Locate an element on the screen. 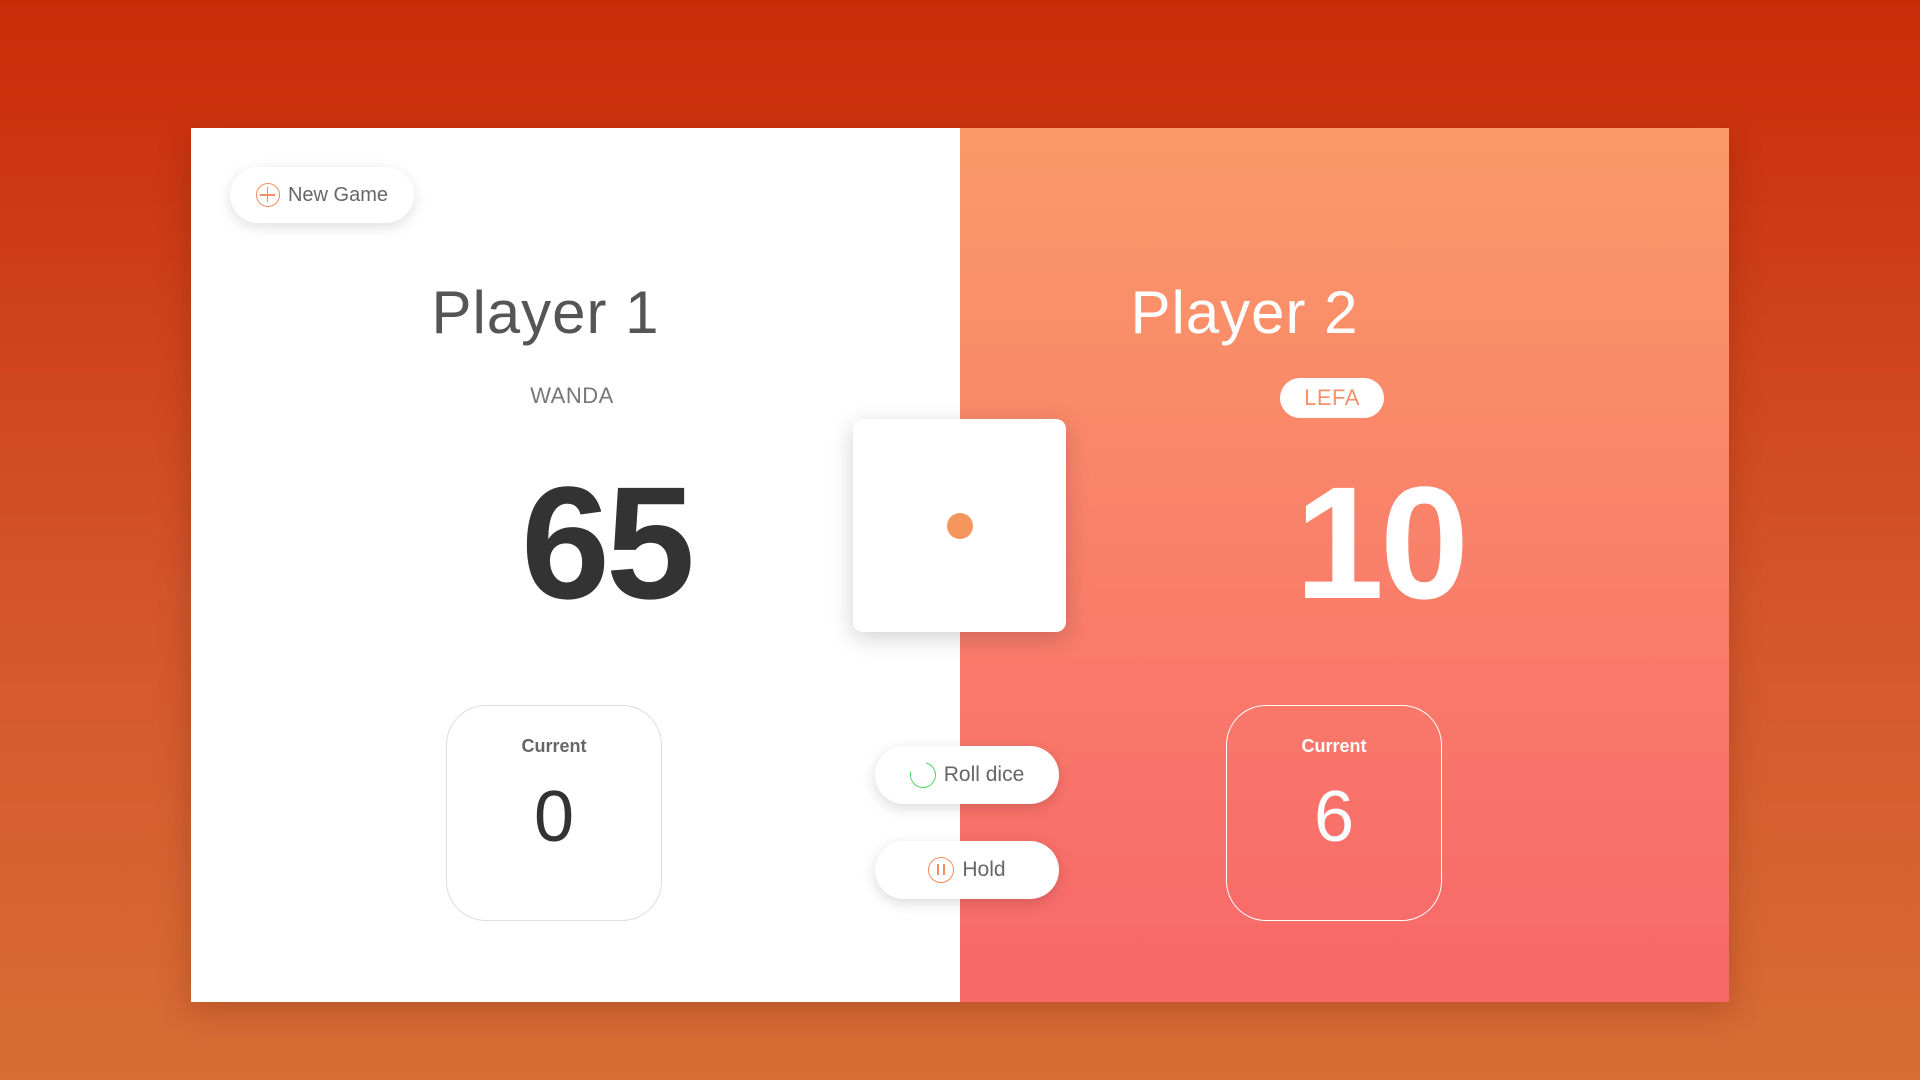 This screenshot has height=1080, width=1920. player-1-current-box: Current 0 is located at coordinates (554, 813).